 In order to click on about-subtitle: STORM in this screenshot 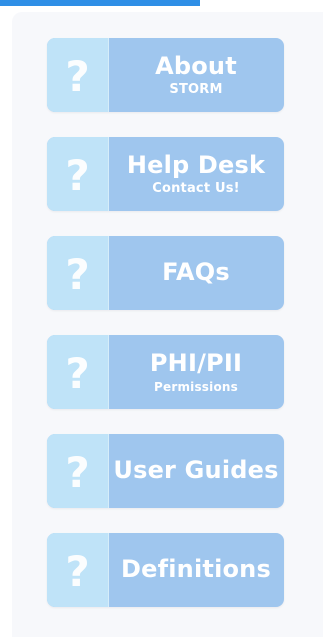, I will do `click(196, 90)`.